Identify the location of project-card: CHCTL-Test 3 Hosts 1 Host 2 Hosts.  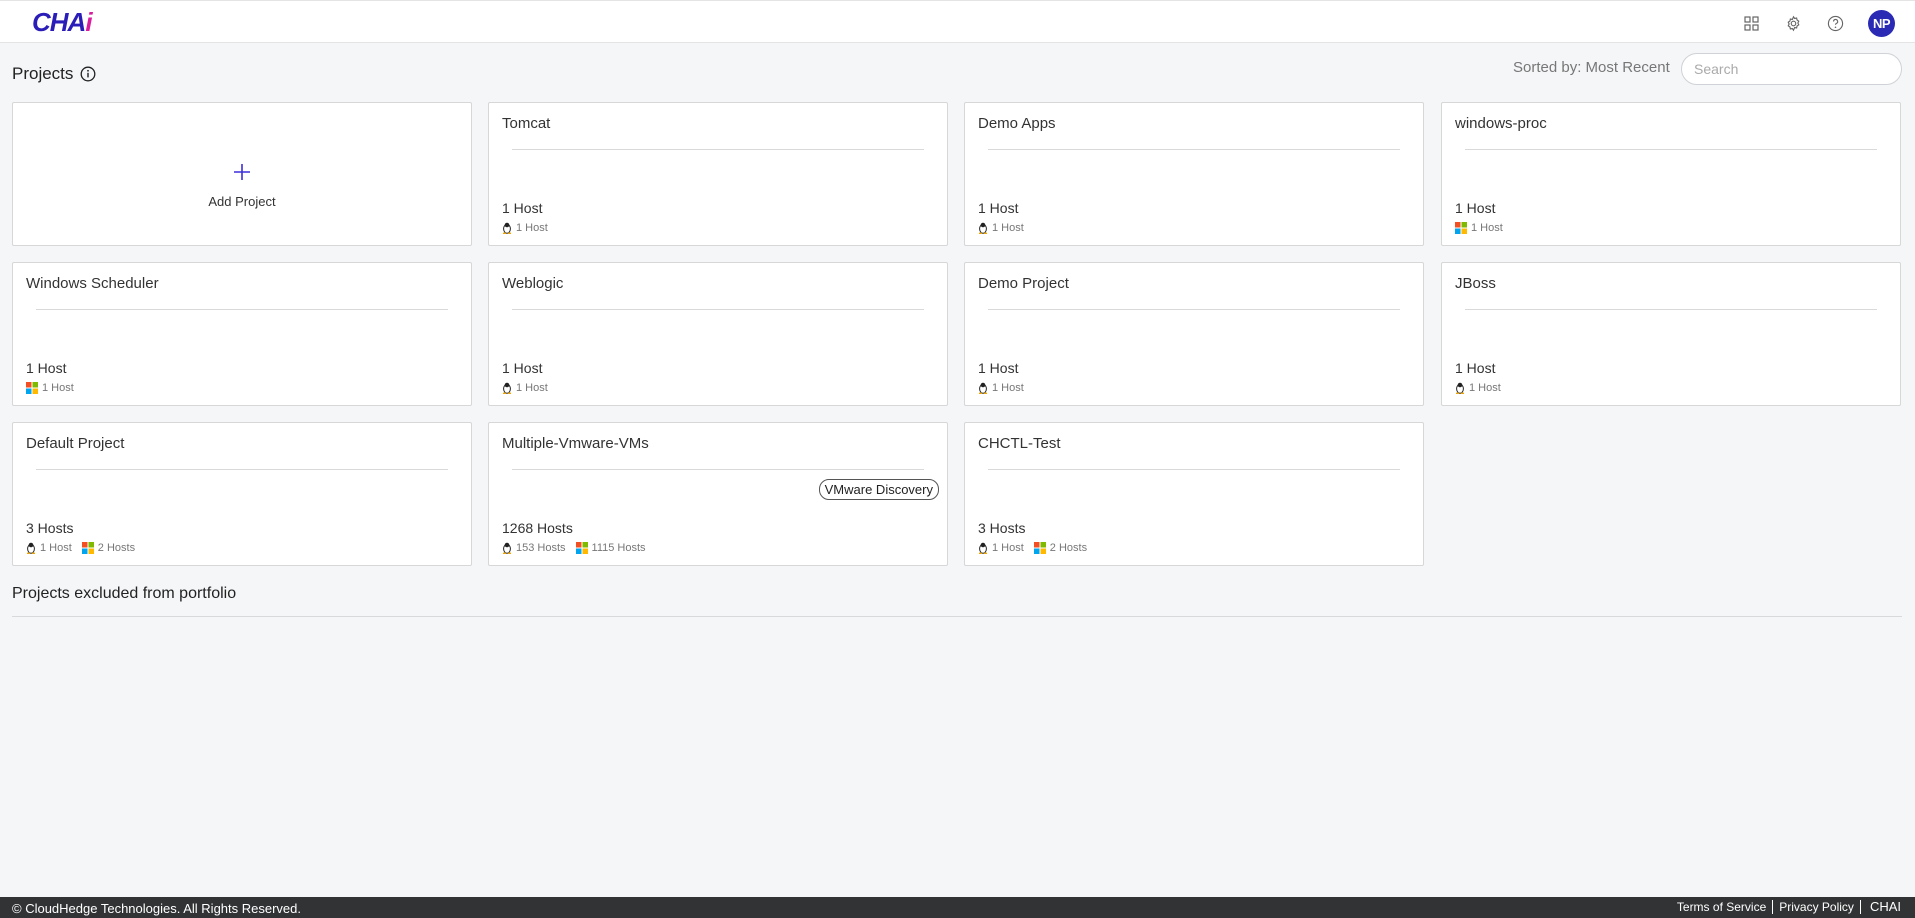
(1194, 494).